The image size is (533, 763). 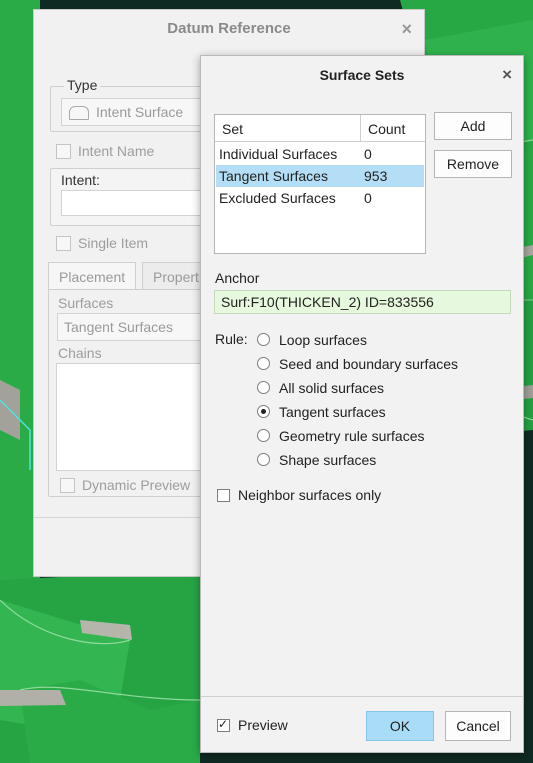 What do you see at coordinates (278, 154) in the screenshot?
I see `set-name: Individual Surfaces` at bounding box center [278, 154].